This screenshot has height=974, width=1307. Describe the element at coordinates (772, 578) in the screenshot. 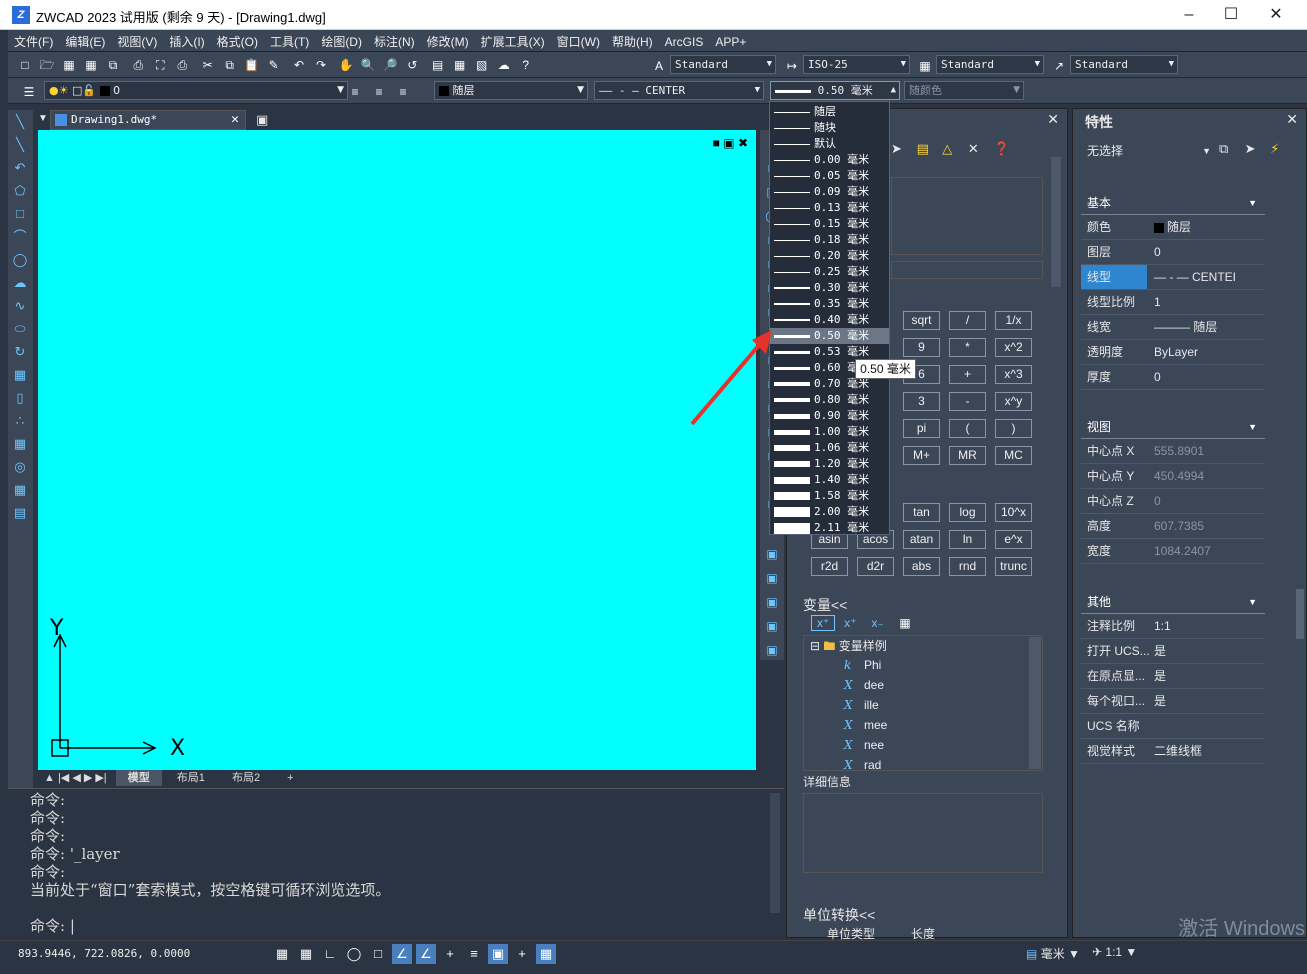

I see `bring-front-icon: ▣` at that location.